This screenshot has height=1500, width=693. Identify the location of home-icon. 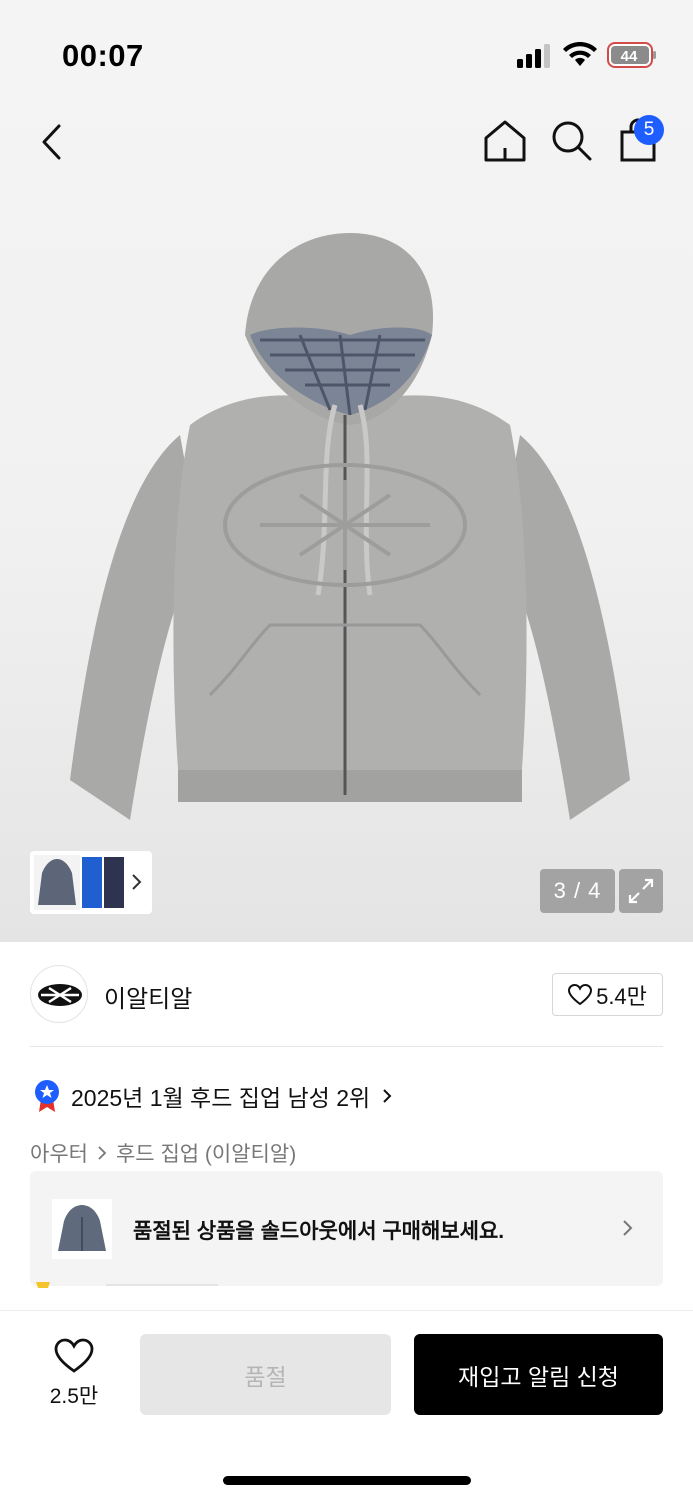
(505, 141).